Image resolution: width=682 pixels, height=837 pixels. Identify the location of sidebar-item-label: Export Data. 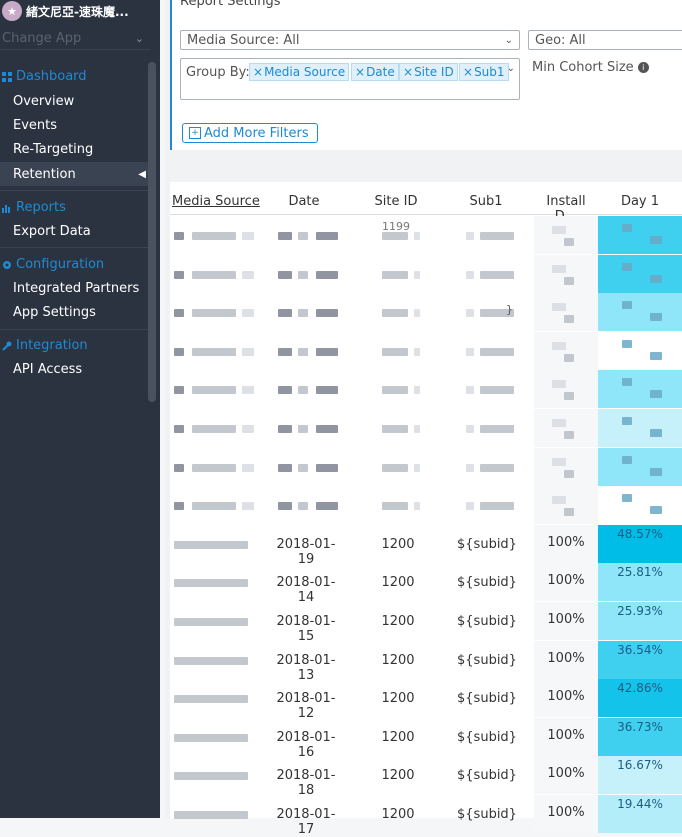
(52, 231).